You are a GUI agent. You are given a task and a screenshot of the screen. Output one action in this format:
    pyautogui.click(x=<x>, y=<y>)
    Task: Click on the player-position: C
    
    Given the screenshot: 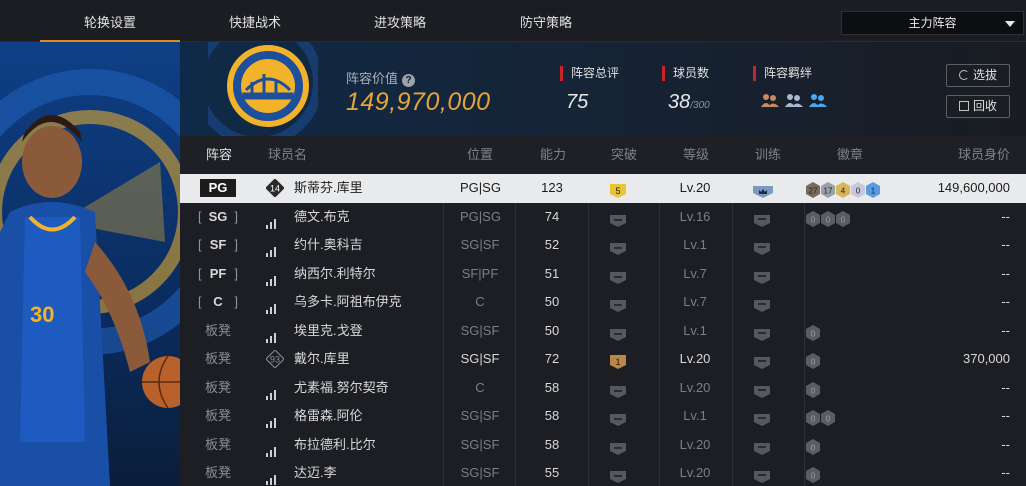 What is the action you would take?
    pyautogui.click(x=480, y=387)
    